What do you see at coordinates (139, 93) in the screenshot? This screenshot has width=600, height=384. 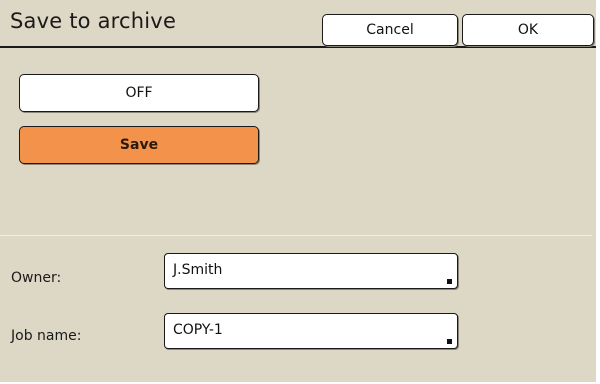 I see `off-option-button: OFF` at bounding box center [139, 93].